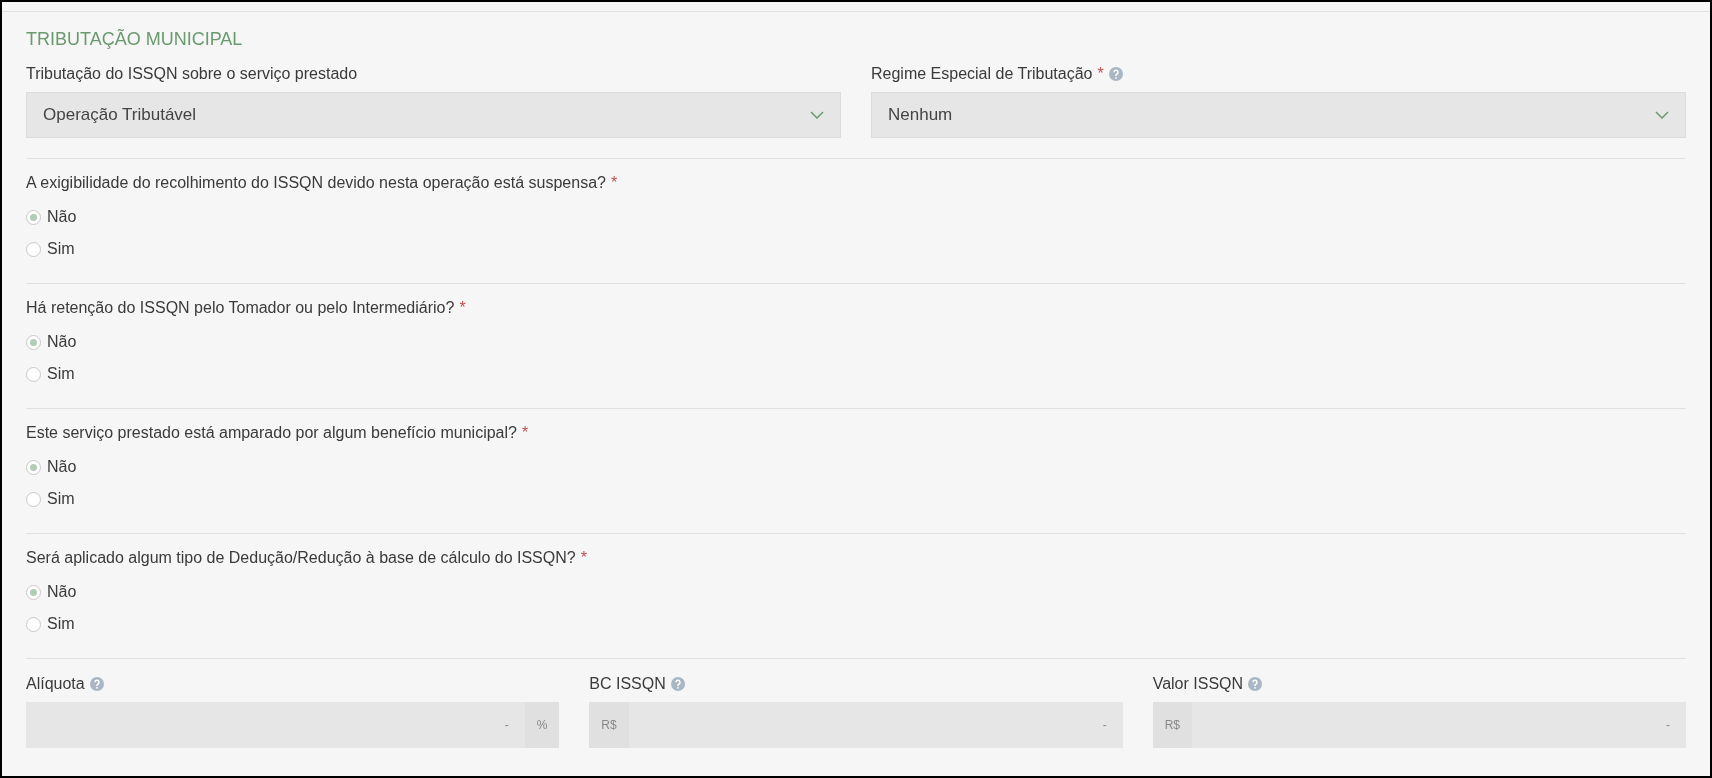 This screenshot has height=778, width=1712. Describe the element at coordinates (240, 308) in the screenshot. I see `question-text: Há retenção do ISSQN pelo Tomador ou pelo Intermediário?` at that location.